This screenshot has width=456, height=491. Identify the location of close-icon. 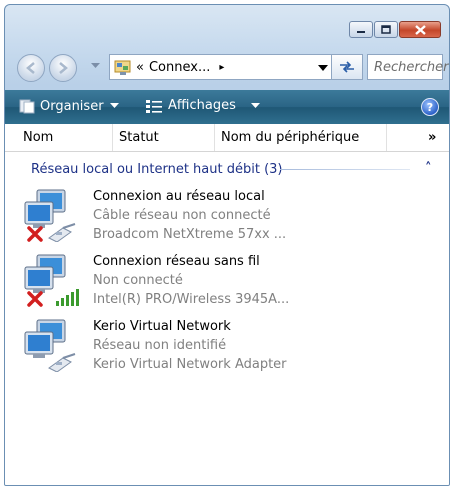
(420, 29).